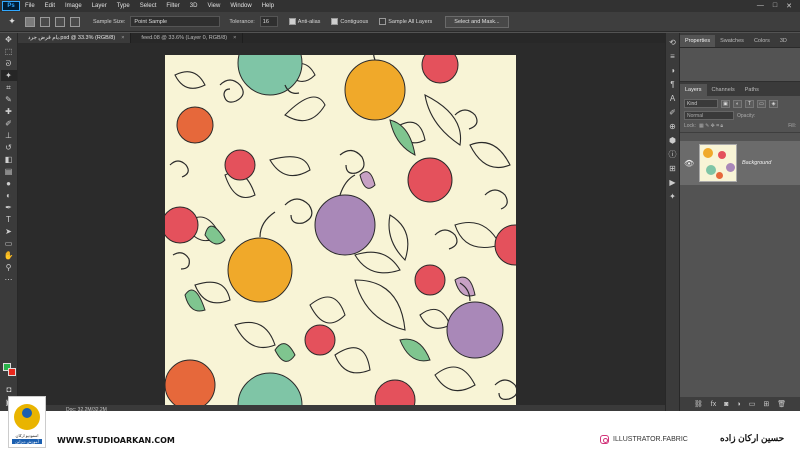 This screenshot has height=451, width=800. What do you see at coordinates (756, 163) in the screenshot?
I see `layer-name: Background` at bounding box center [756, 163].